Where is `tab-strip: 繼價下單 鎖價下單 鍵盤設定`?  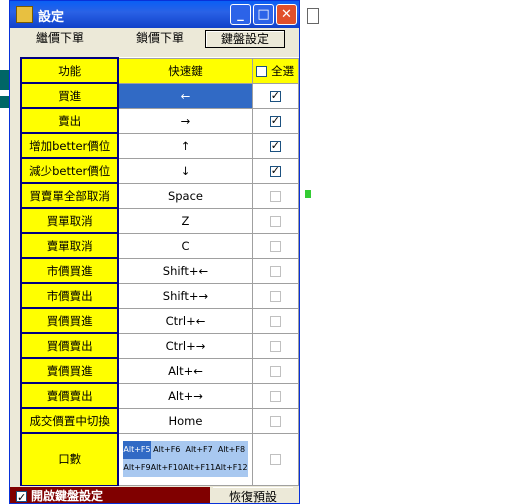
tab-strip: 繼價下單 鎖價下單 鍵盤設定 is located at coordinates (154, 38).